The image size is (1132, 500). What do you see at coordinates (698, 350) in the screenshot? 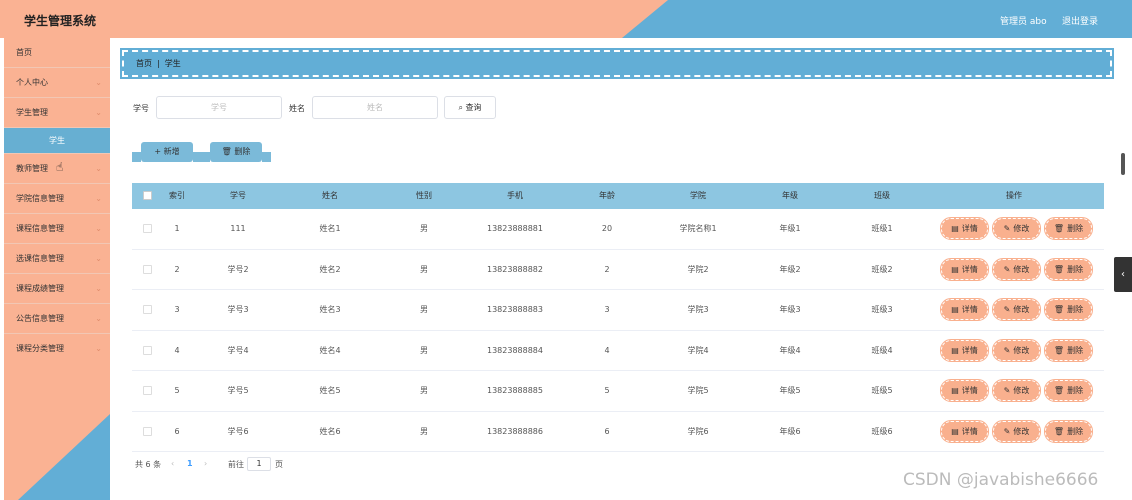
I see `cell-college: 学院4` at bounding box center [698, 350].